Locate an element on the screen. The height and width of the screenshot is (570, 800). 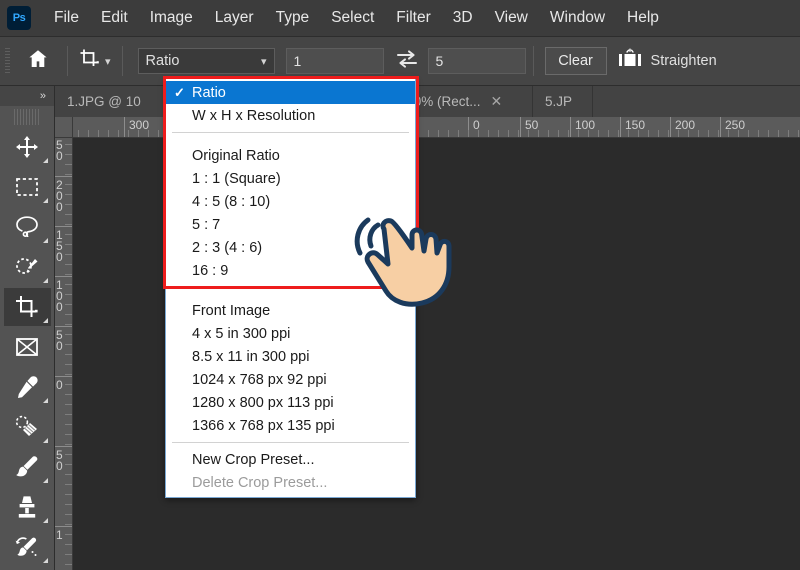
options-bar-grip is located at coordinates (7, 61).